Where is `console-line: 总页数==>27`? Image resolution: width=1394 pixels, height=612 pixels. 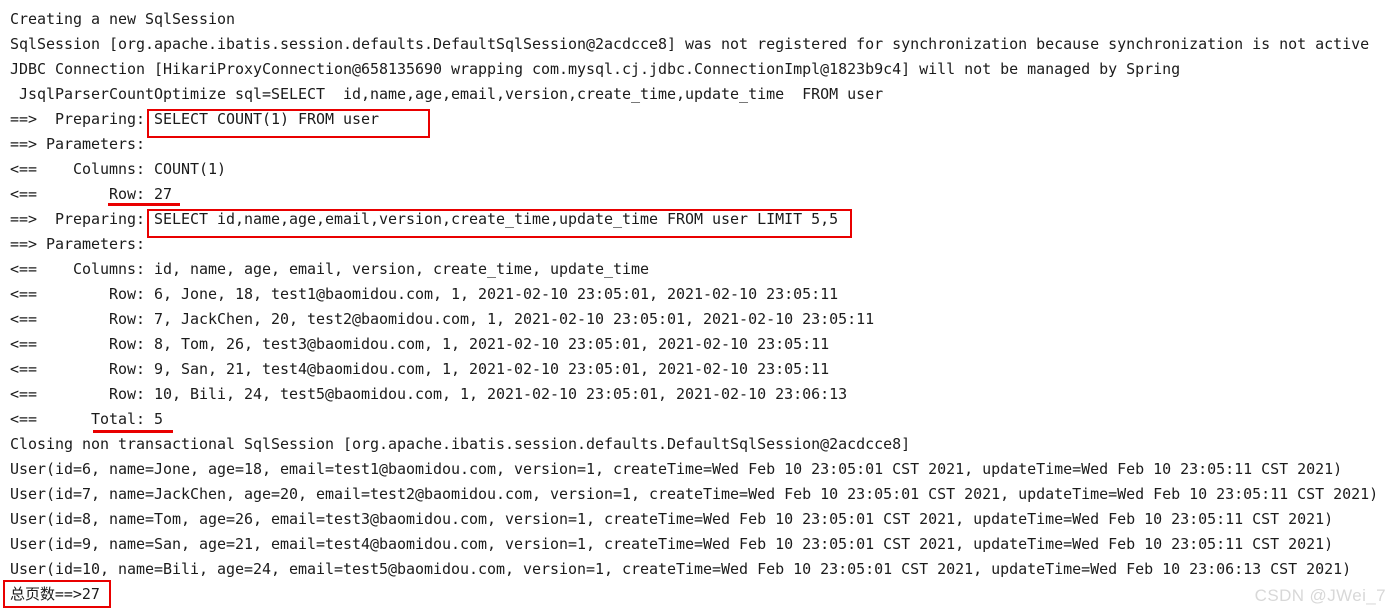 console-line: 总页数==>27 is located at coordinates (55, 594).